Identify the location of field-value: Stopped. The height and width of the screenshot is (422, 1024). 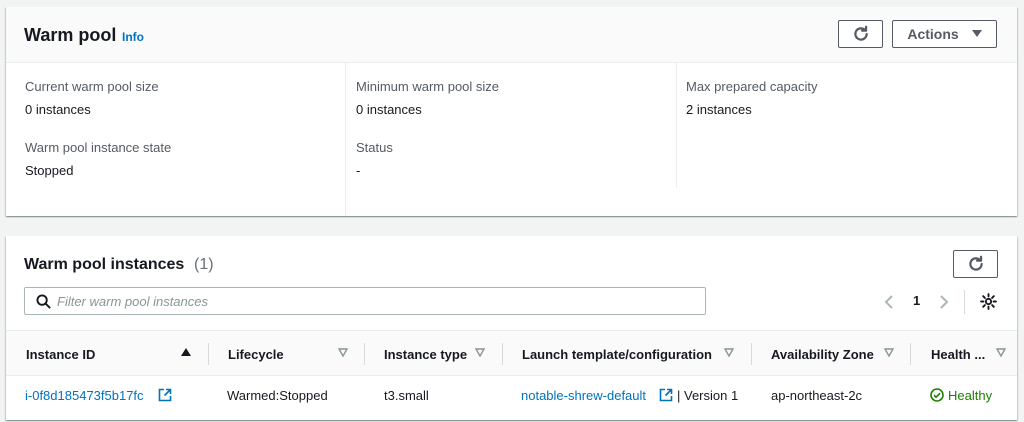
(49, 170).